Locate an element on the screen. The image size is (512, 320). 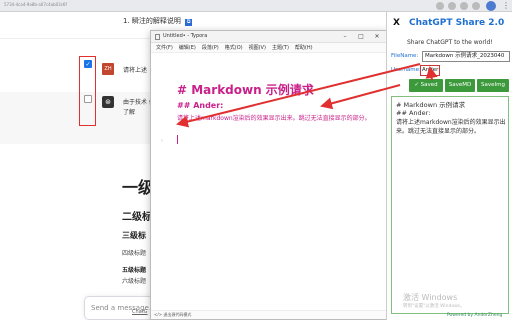
savemd-button: SaveMD is located at coordinates (460, 85).